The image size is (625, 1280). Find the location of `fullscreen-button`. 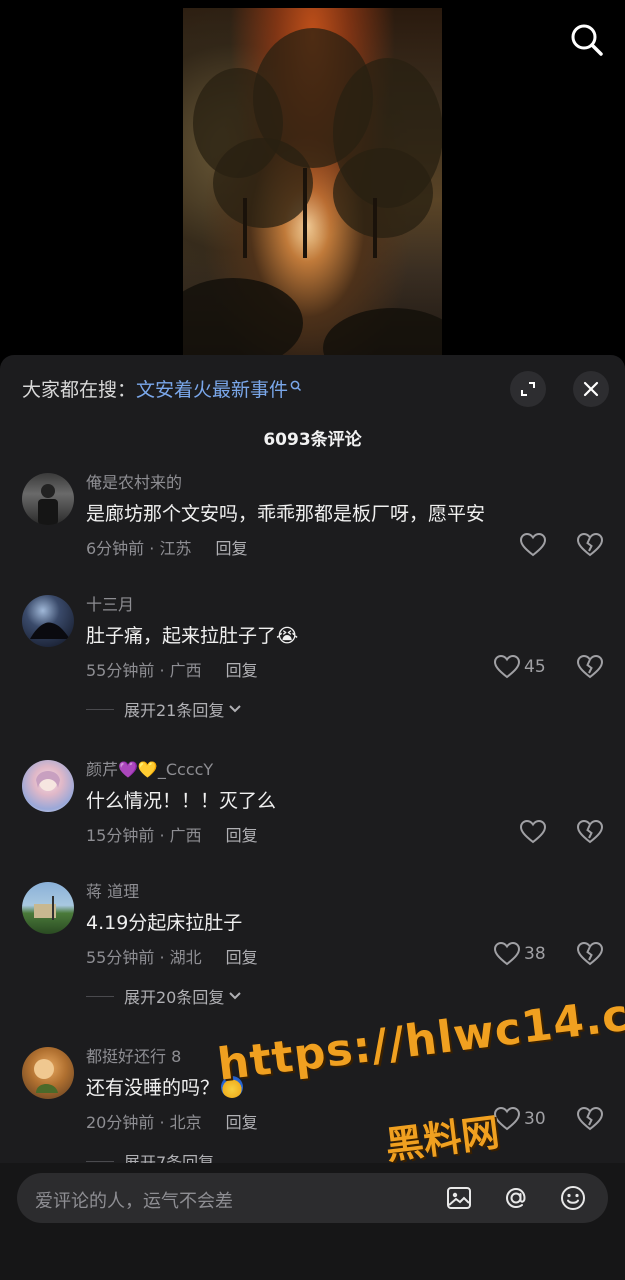

fullscreen-button is located at coordinates (528, 389).